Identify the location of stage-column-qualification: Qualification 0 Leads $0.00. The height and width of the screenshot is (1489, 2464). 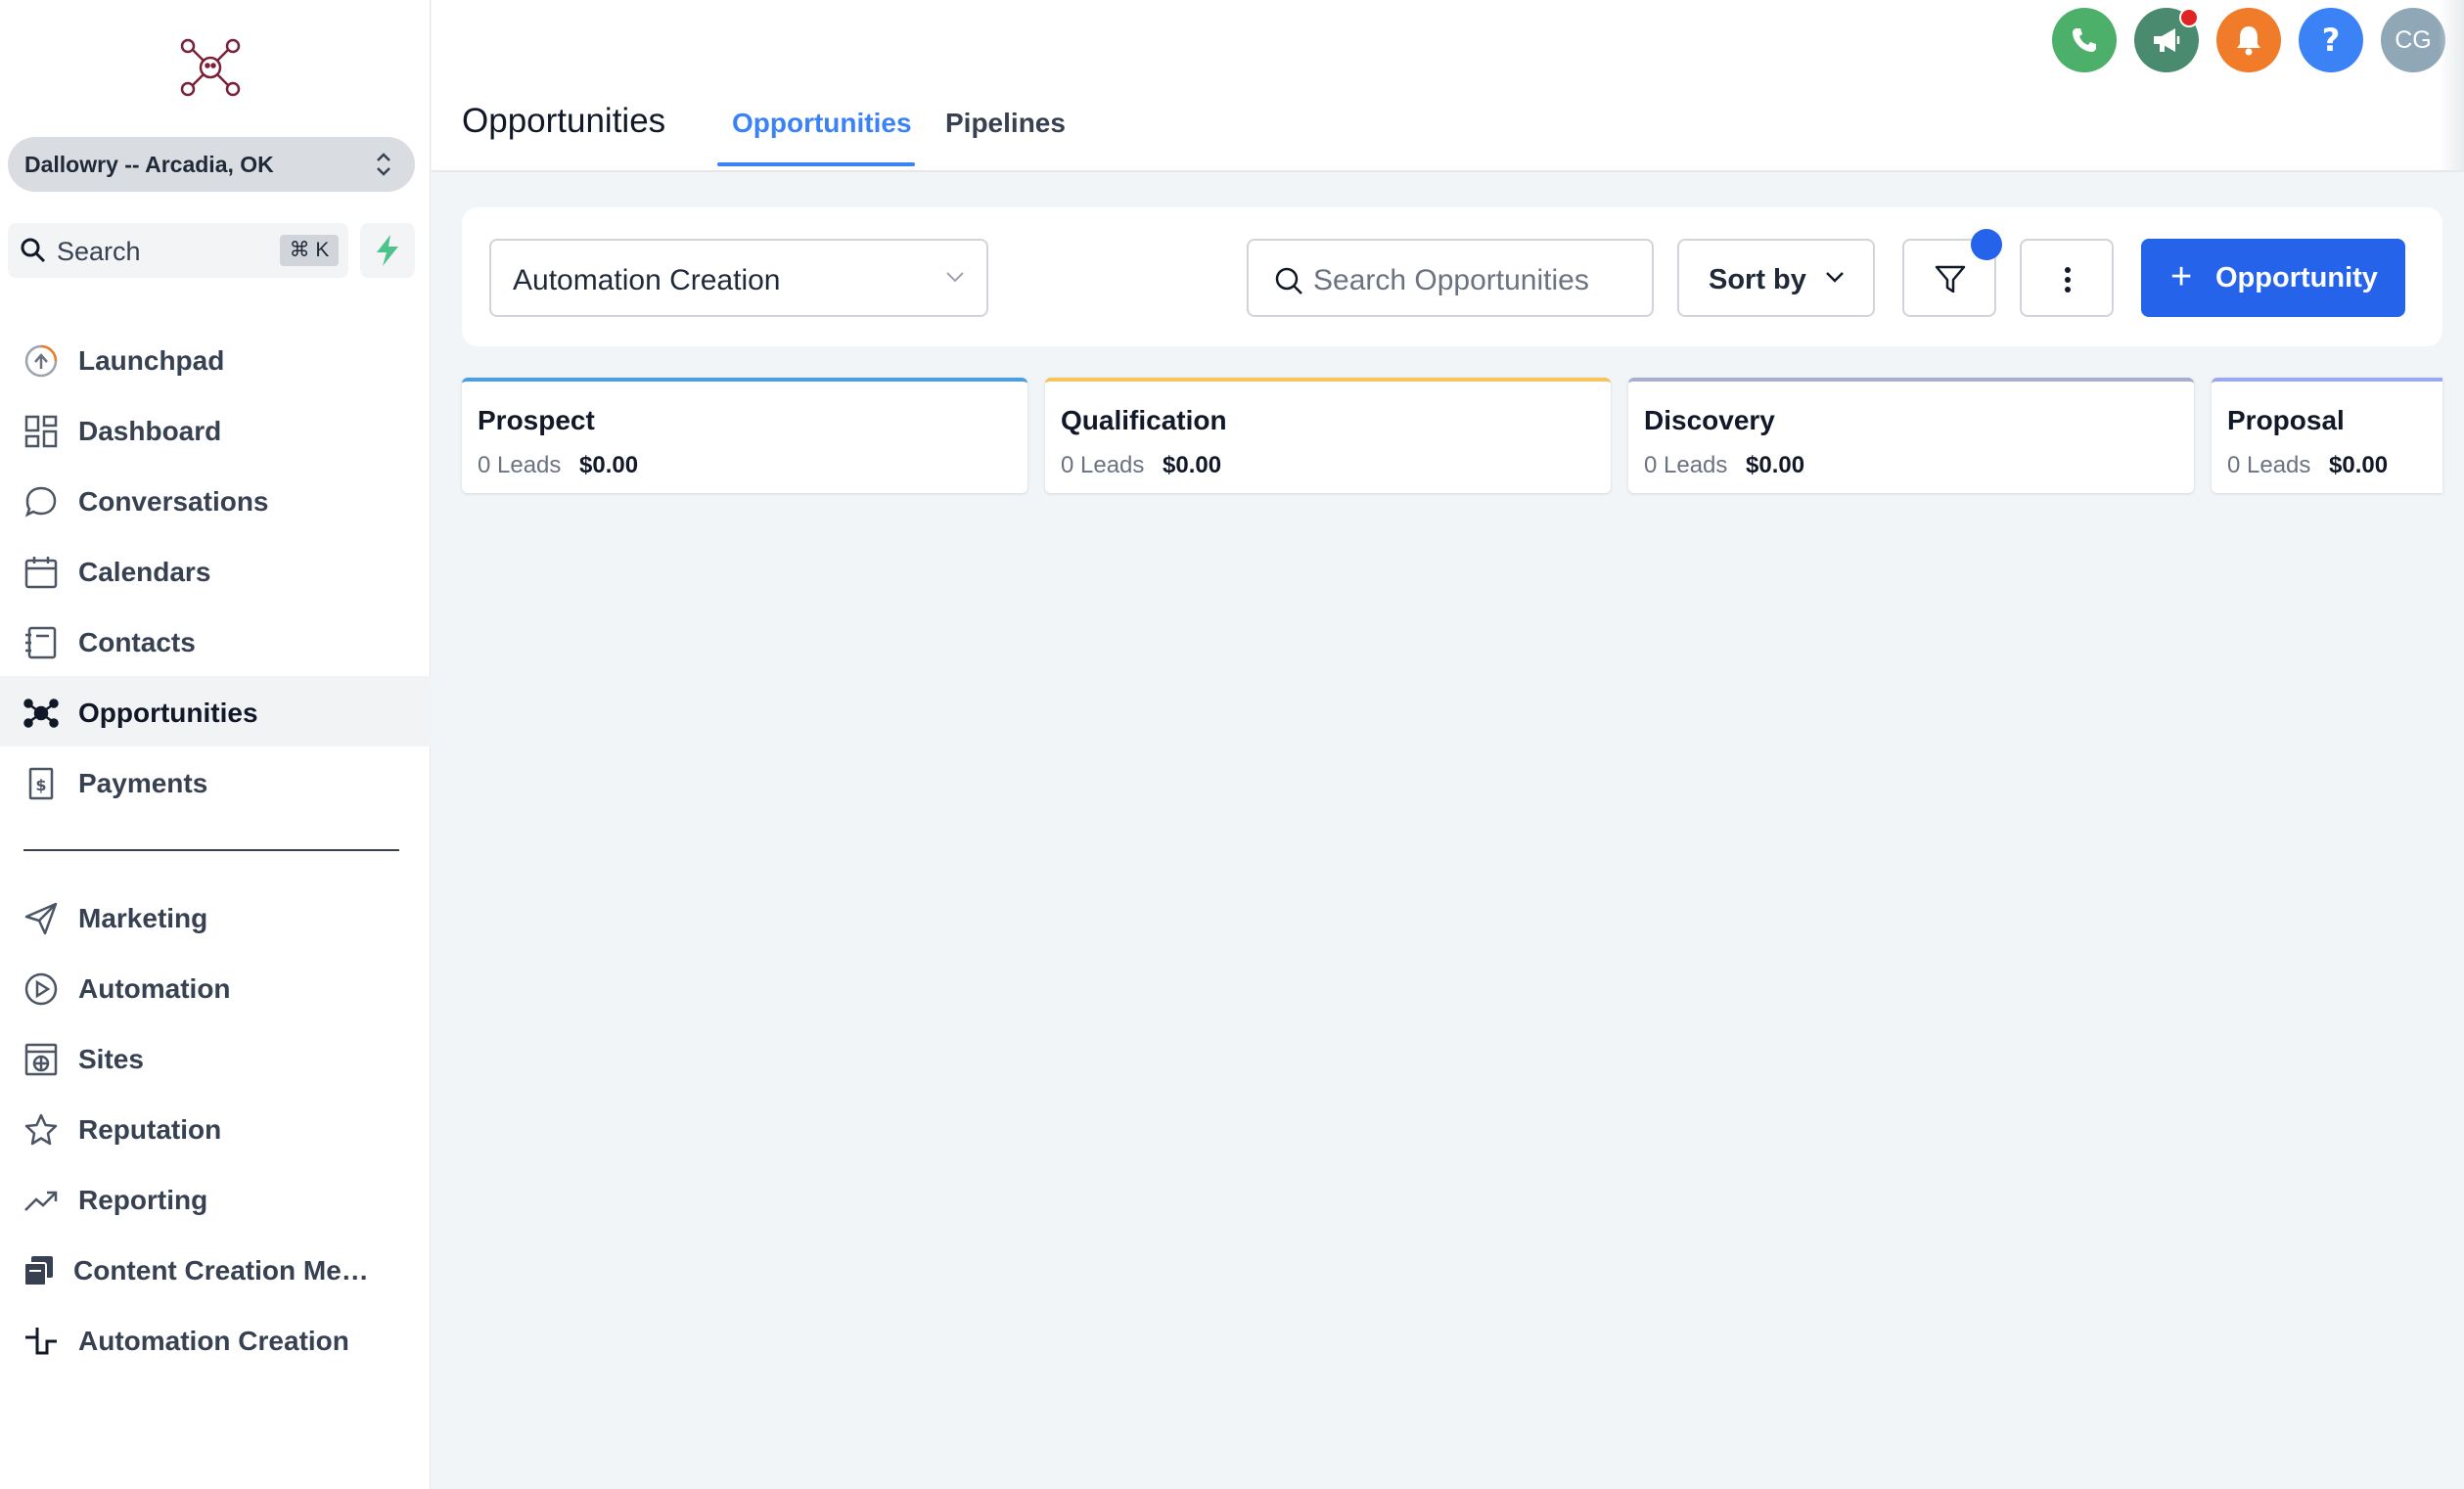
(1328, 435).